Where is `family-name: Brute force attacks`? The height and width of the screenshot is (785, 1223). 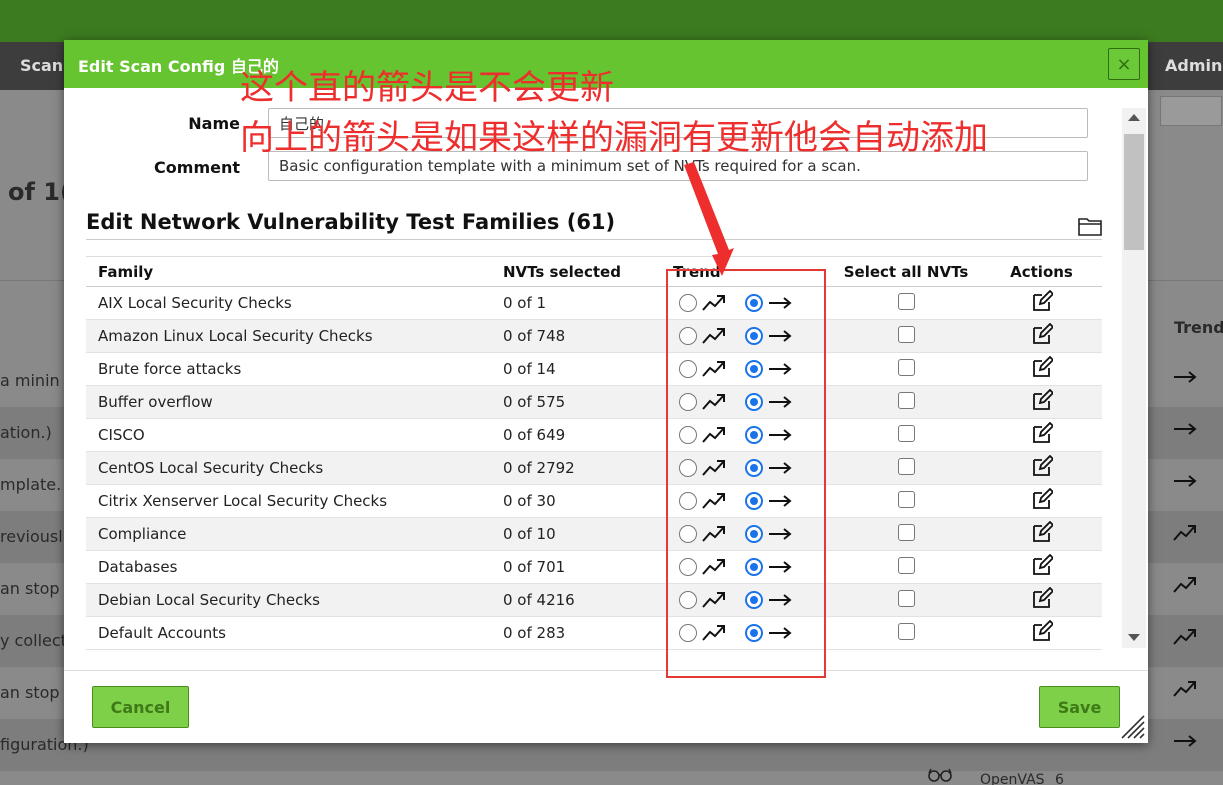
family-name: Brute force attacks is located at coordinates (288, 369).